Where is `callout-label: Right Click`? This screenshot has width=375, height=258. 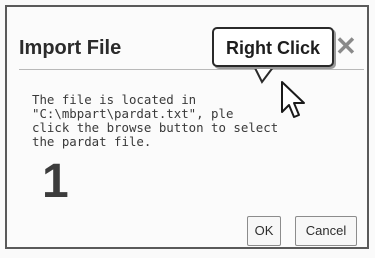
callout-label: Right Click is located at coordinates (272, 48).